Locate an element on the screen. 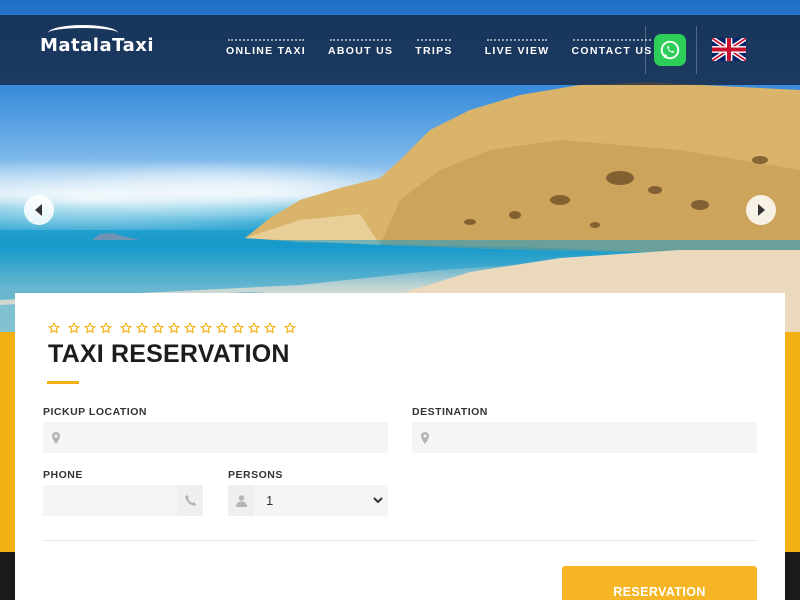  form-divider is located at coordinates (400, 540).